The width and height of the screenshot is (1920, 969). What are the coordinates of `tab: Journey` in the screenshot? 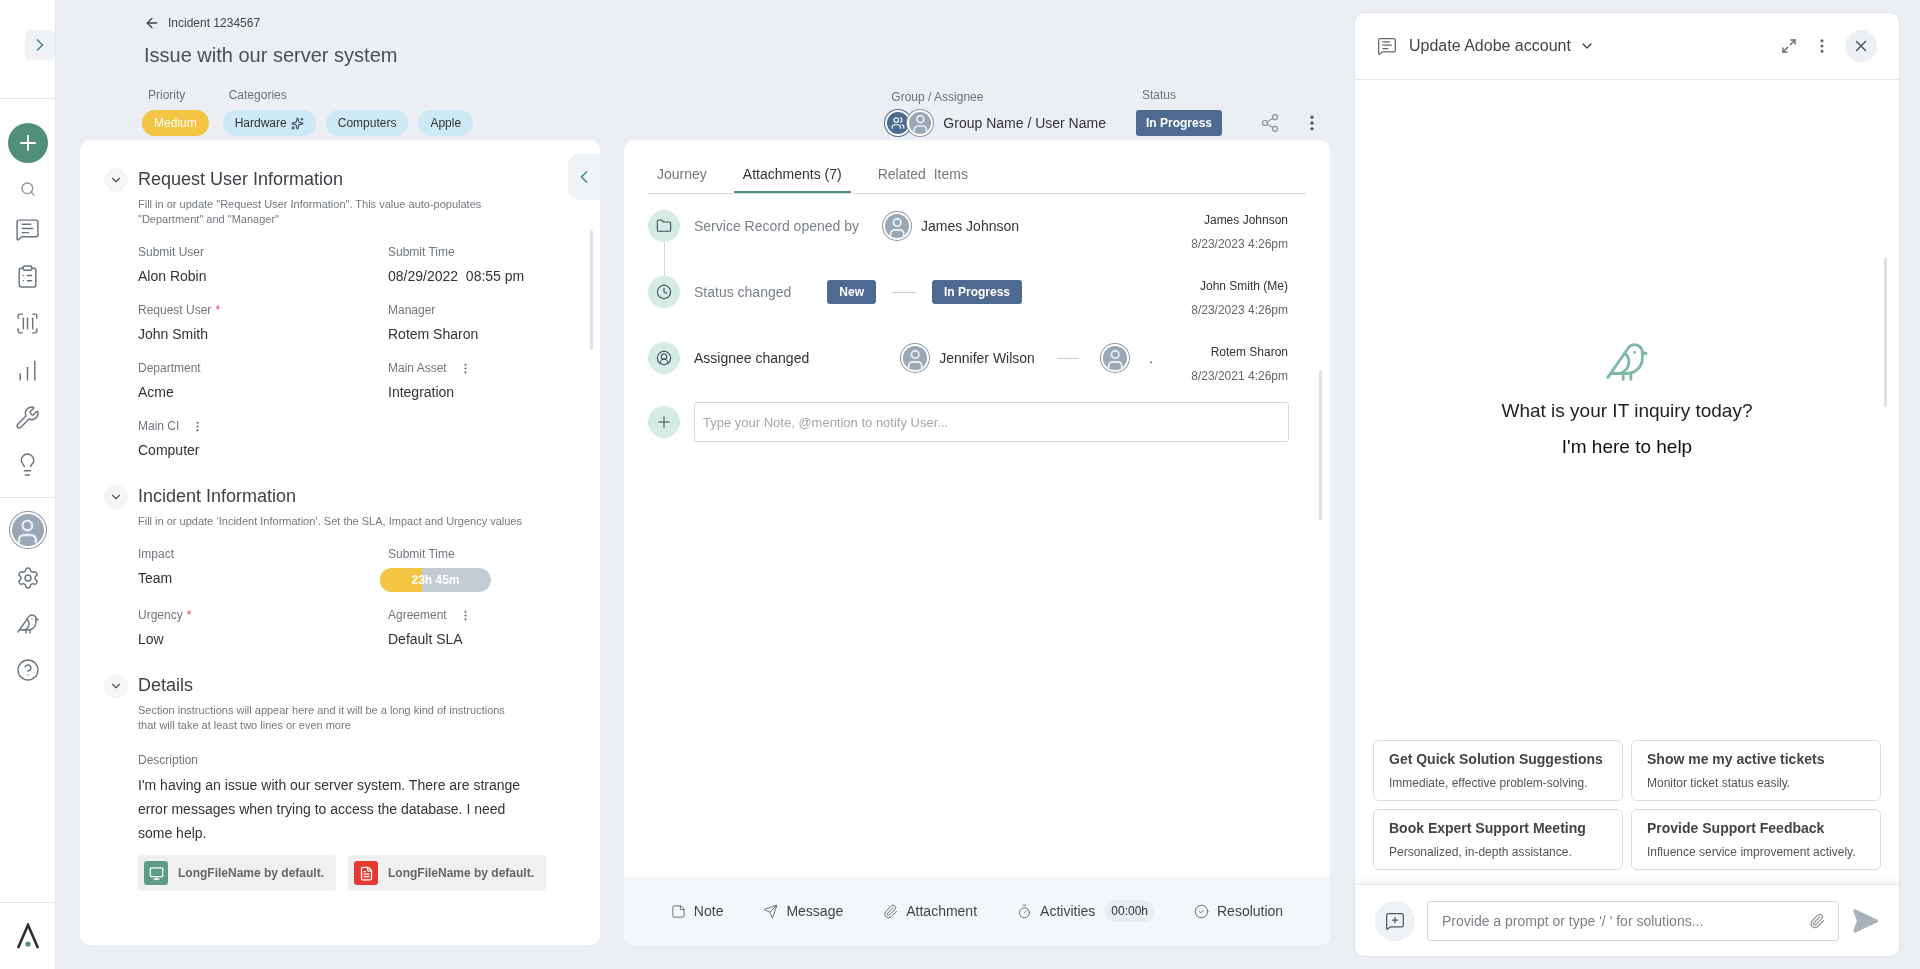 It's located at (682, 178).